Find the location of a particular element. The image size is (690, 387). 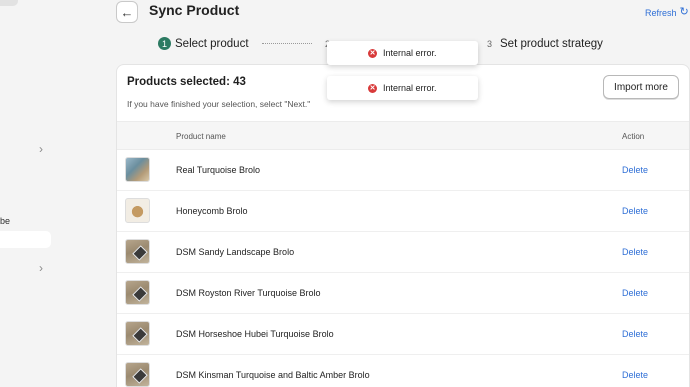

table-header: Product name Action is located at coordinates (403, 135).